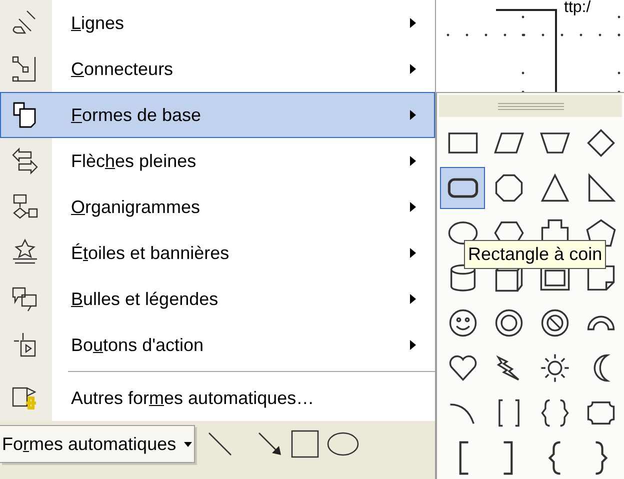 The width and height of the screenshot is (624, 479). I want to click on arrow-tool-icon, so click(270, 444).